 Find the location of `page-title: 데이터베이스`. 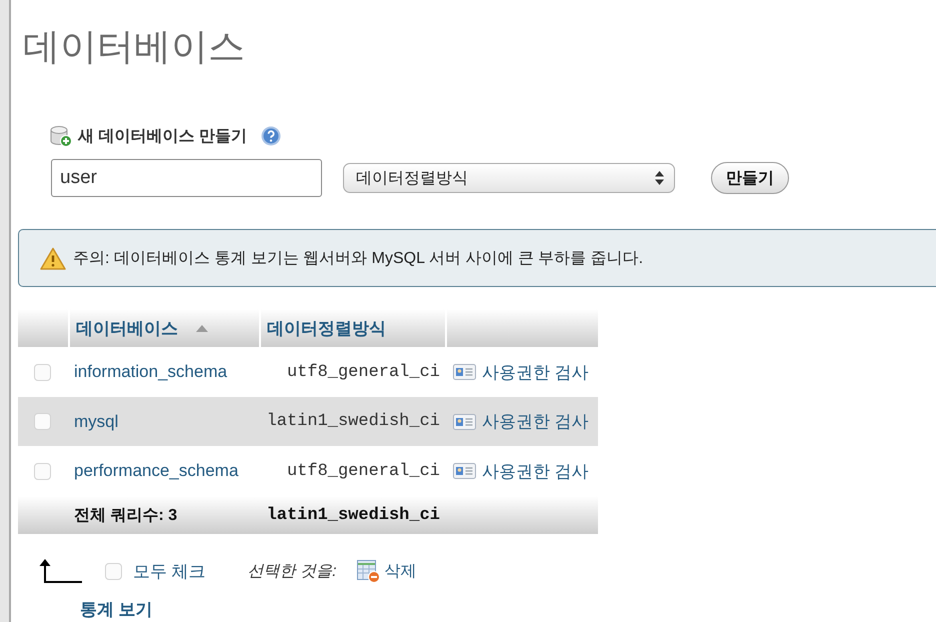

page-title: 데이터베이스 is located at coordinates (134, 47).